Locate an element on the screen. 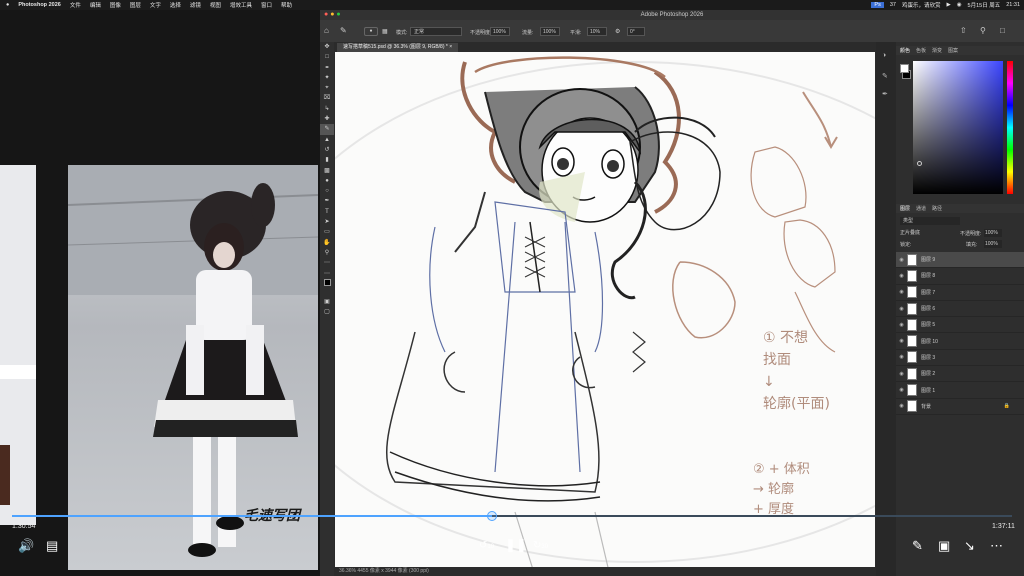 Image resolution: width=1024 pixels, height=576 pixels. flow-input: 100% is located at coordinates (550, 31).